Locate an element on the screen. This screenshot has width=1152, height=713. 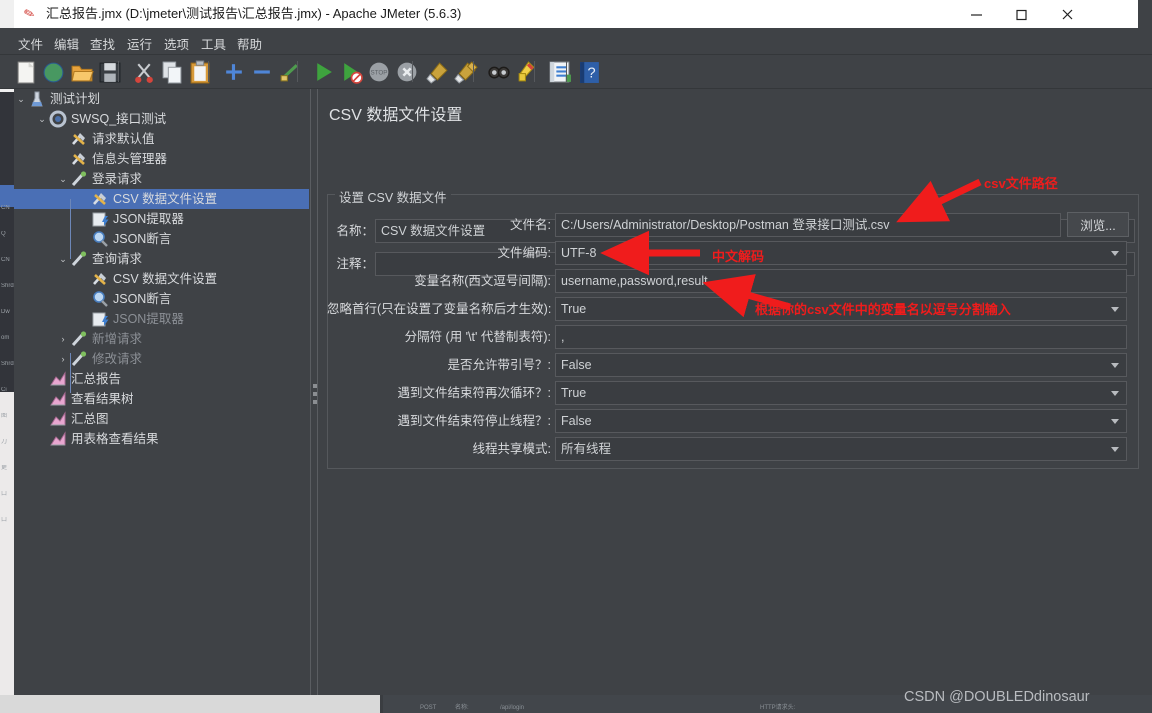
field-label-0: 文件名: is located at coordinates (530, 225).